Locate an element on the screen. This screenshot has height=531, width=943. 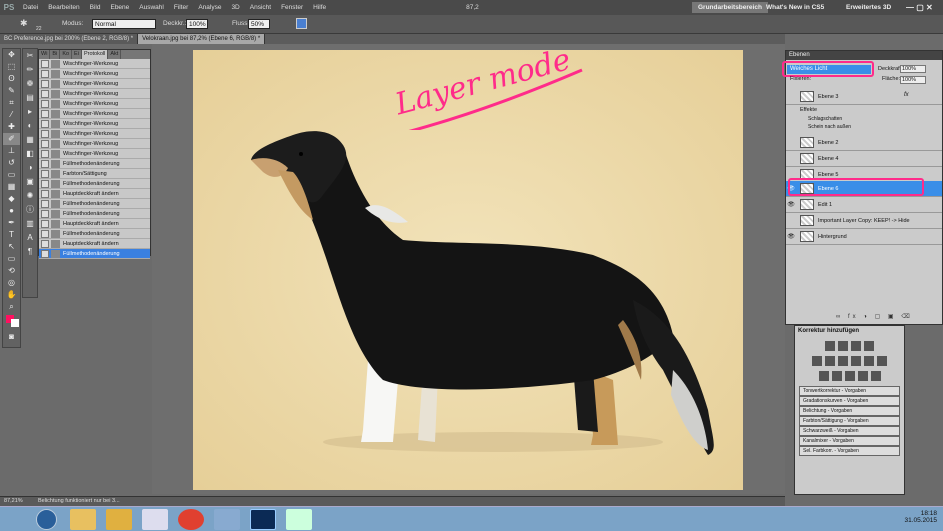
crop-tool-icon: ⌗ is located at coordinates (11, 103).